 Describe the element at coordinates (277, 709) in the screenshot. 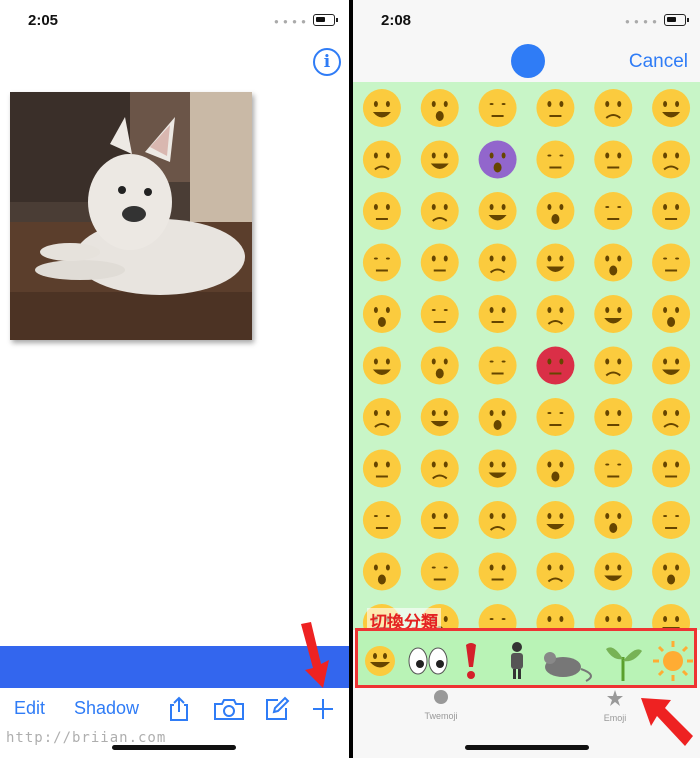

I see `compose-icon` at that location.